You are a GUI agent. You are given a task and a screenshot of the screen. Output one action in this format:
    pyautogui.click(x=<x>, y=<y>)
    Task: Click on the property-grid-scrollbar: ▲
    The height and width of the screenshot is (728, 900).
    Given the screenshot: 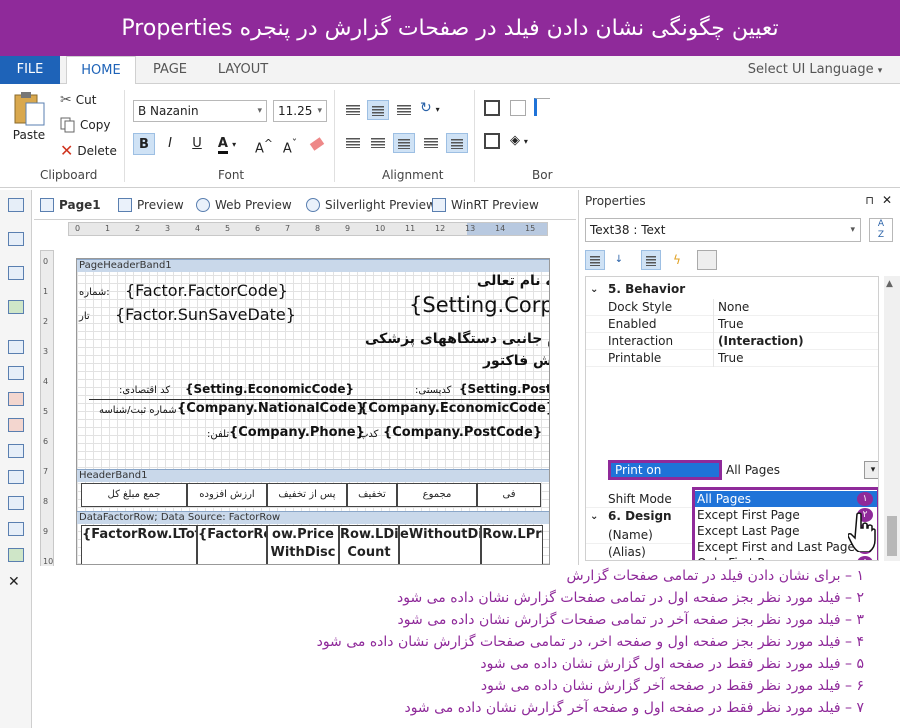 What is the action you would take?
    pyautogui.click(x=892, y=418)
    